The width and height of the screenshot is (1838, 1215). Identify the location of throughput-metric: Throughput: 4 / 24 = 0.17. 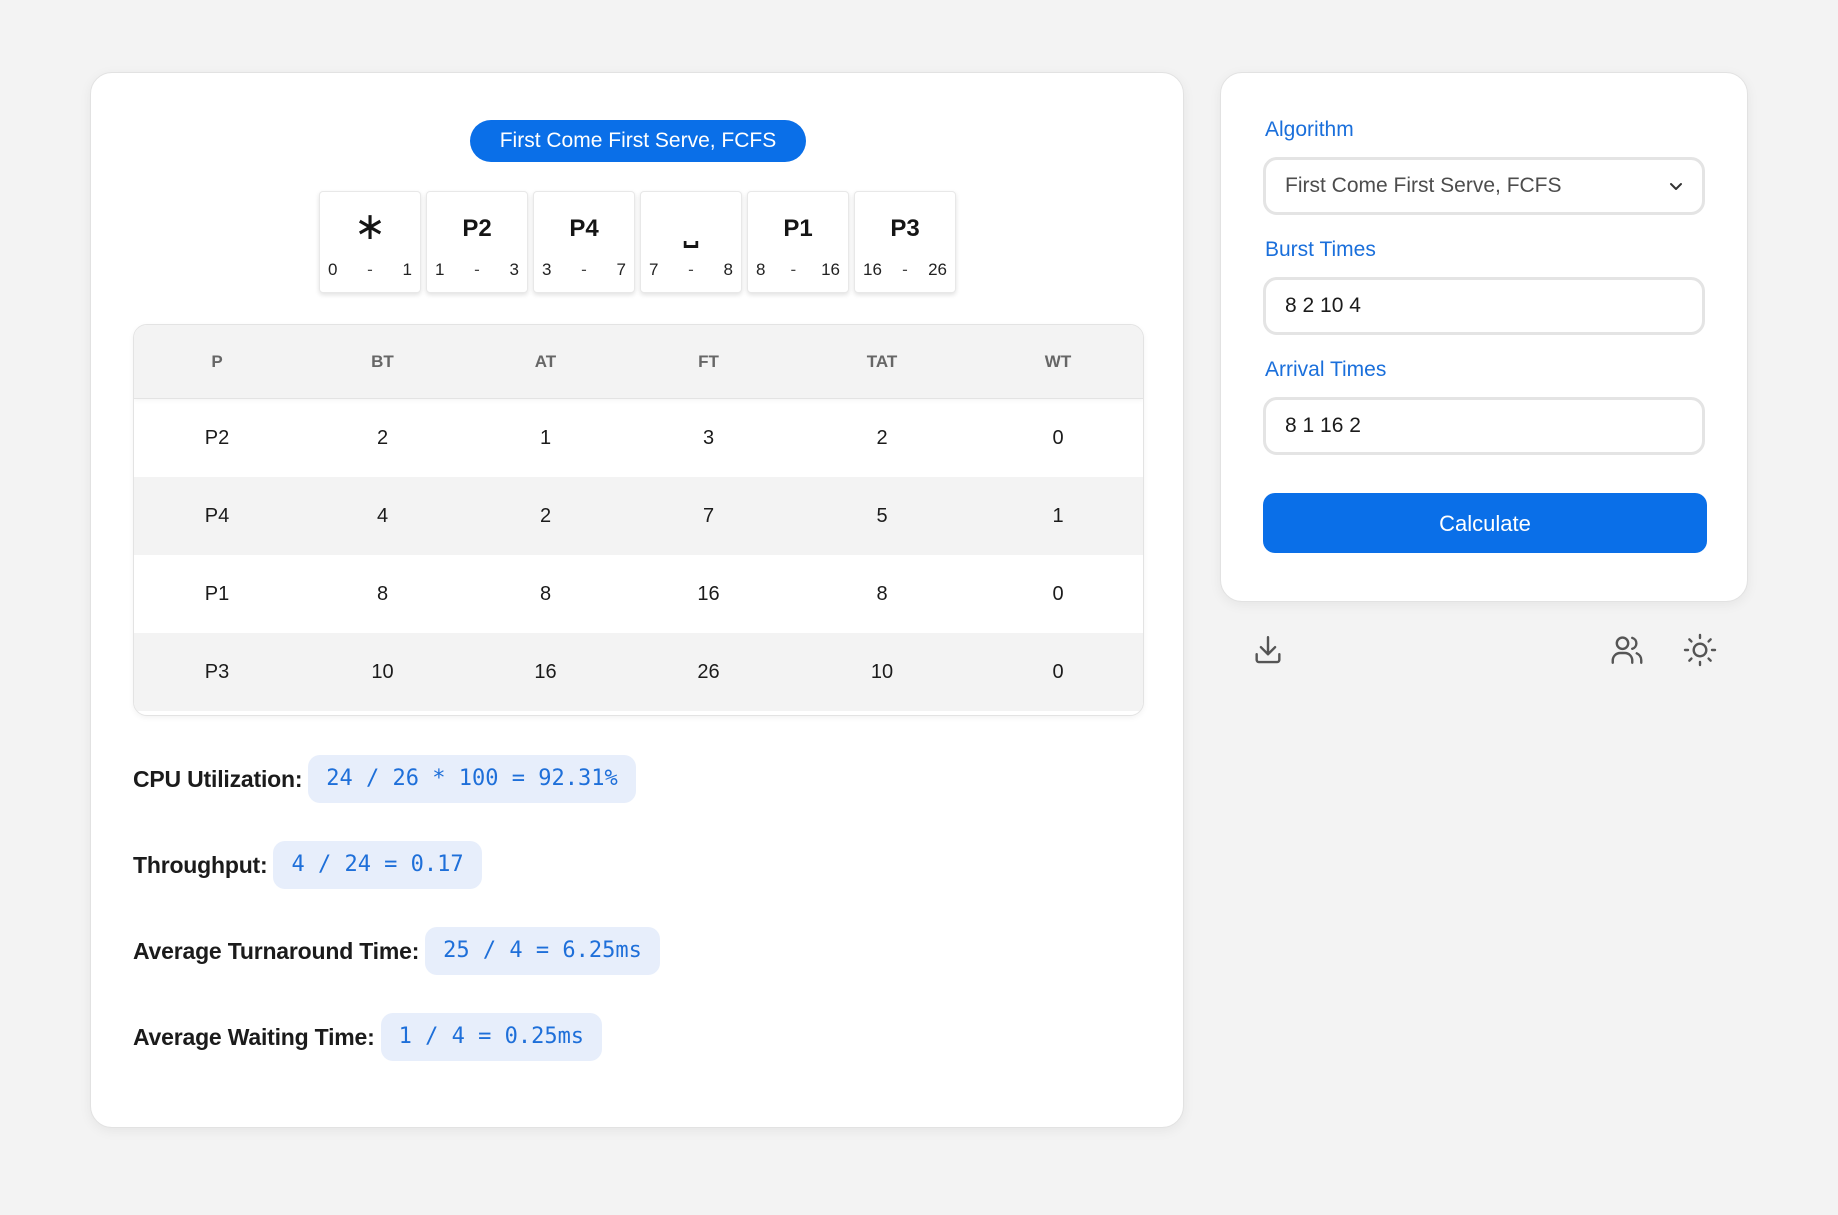
(307, 865).